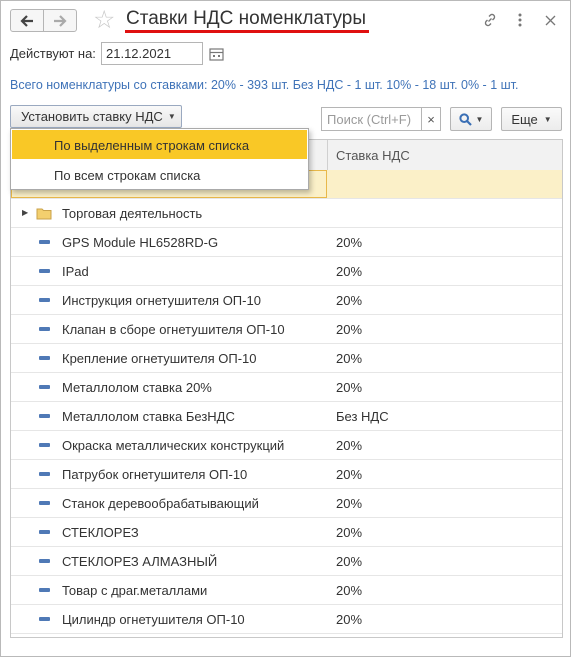 The height and width of the screenshot is (657, 571). I want to click on title-underline, so click(247, 31).